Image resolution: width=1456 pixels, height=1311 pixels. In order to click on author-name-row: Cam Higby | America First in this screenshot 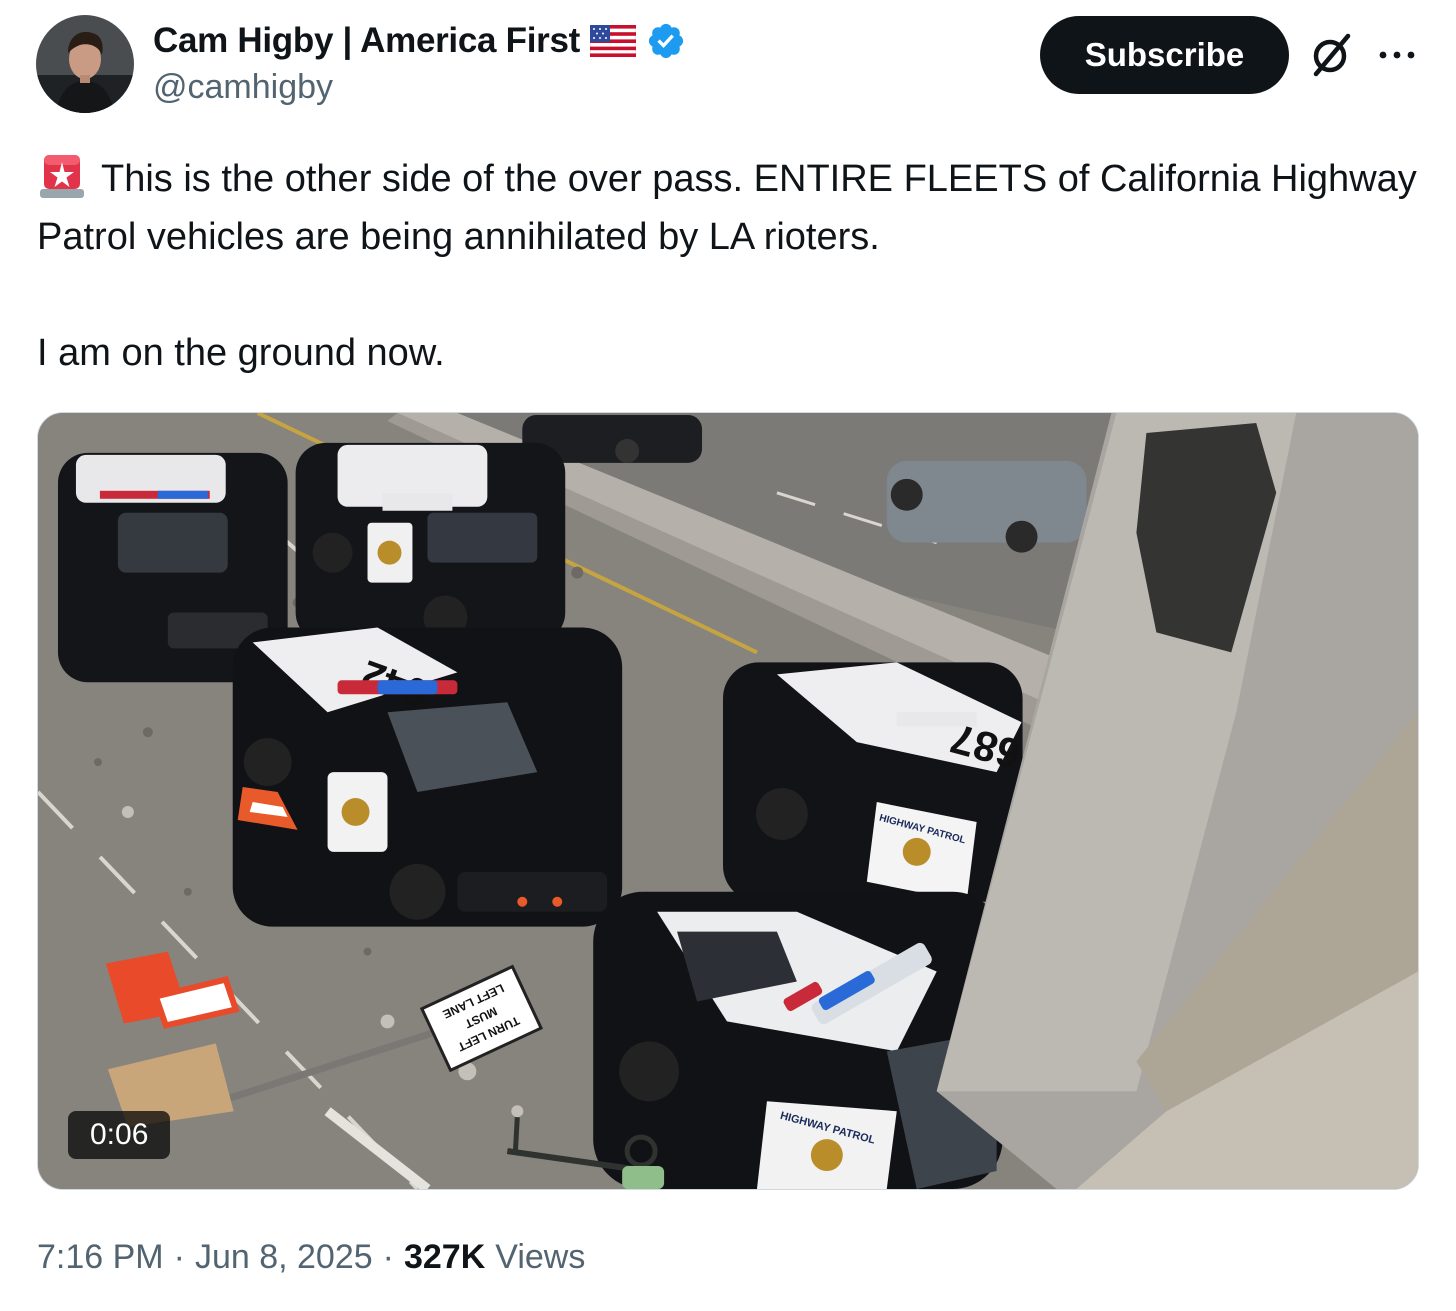, I will do `click(419, 41)`.